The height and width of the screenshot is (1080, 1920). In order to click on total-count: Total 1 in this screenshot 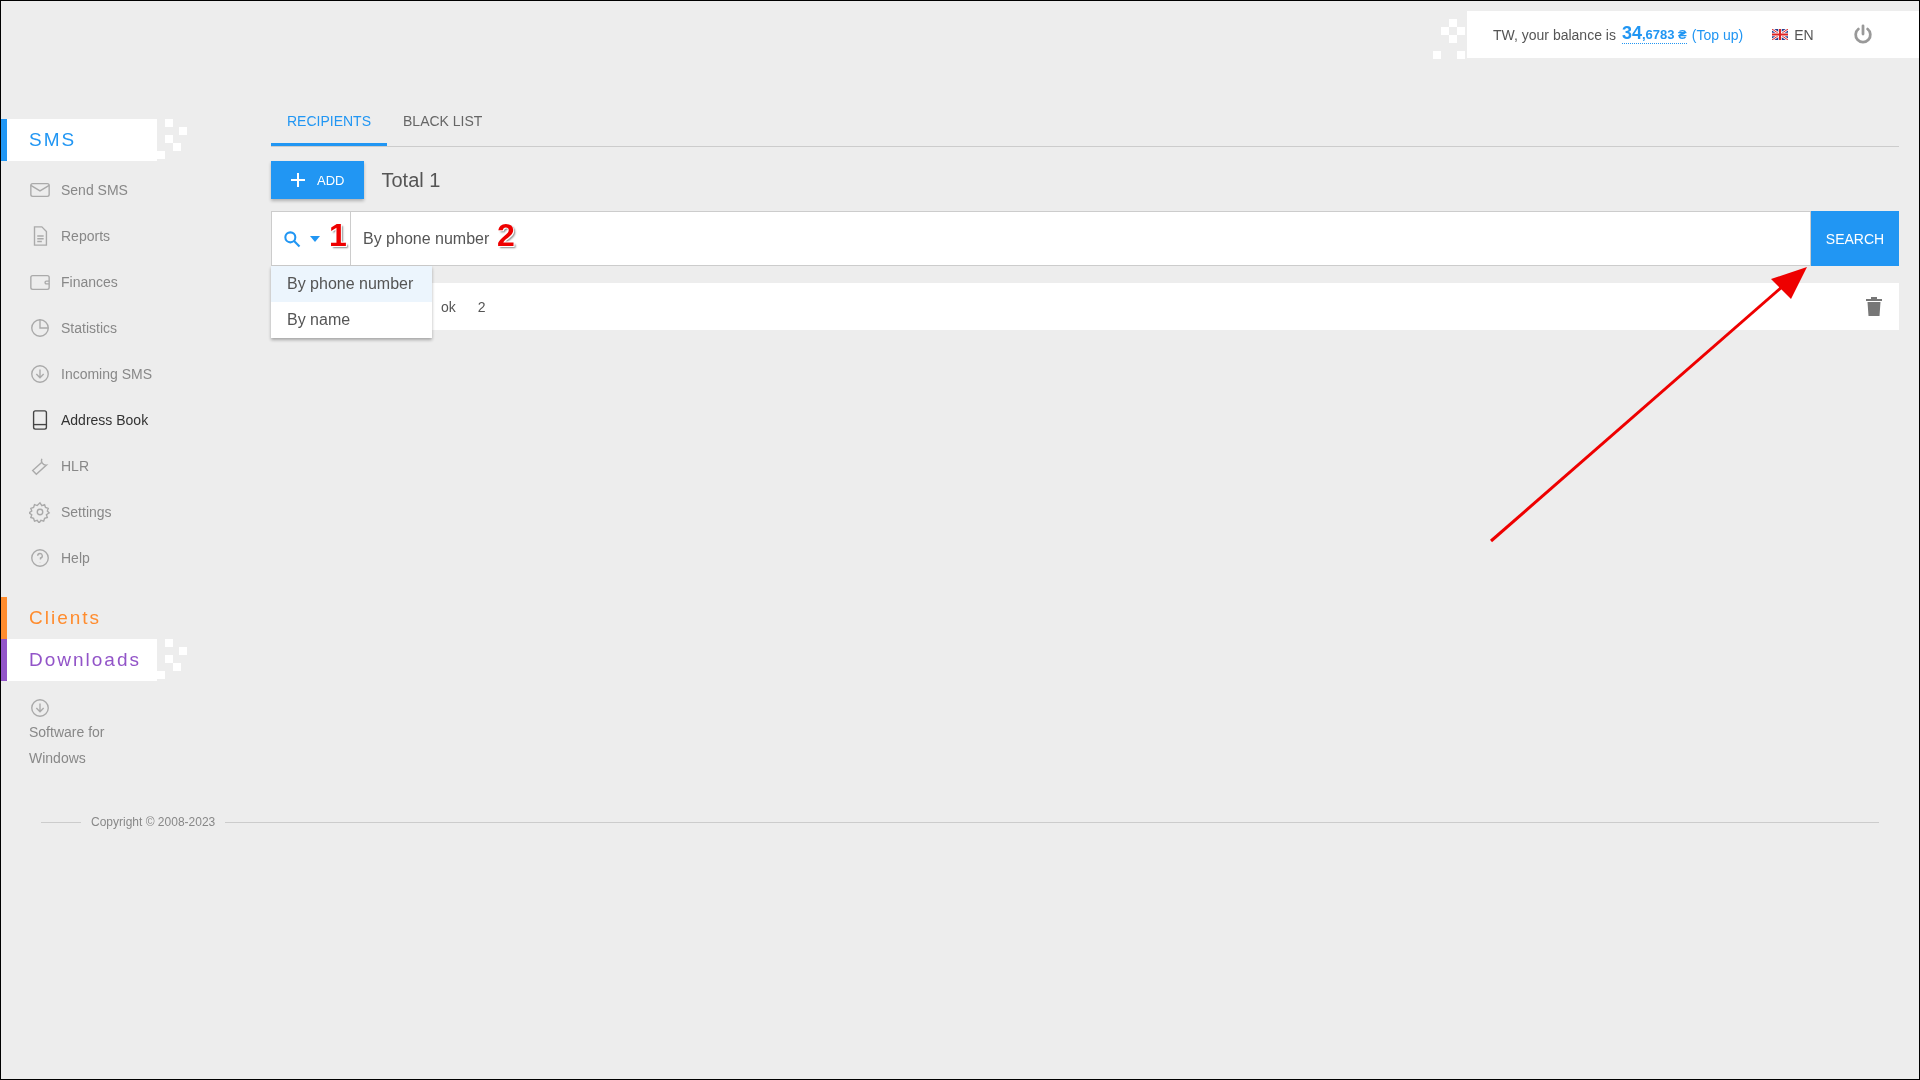, I will do `click(411, 180)`.